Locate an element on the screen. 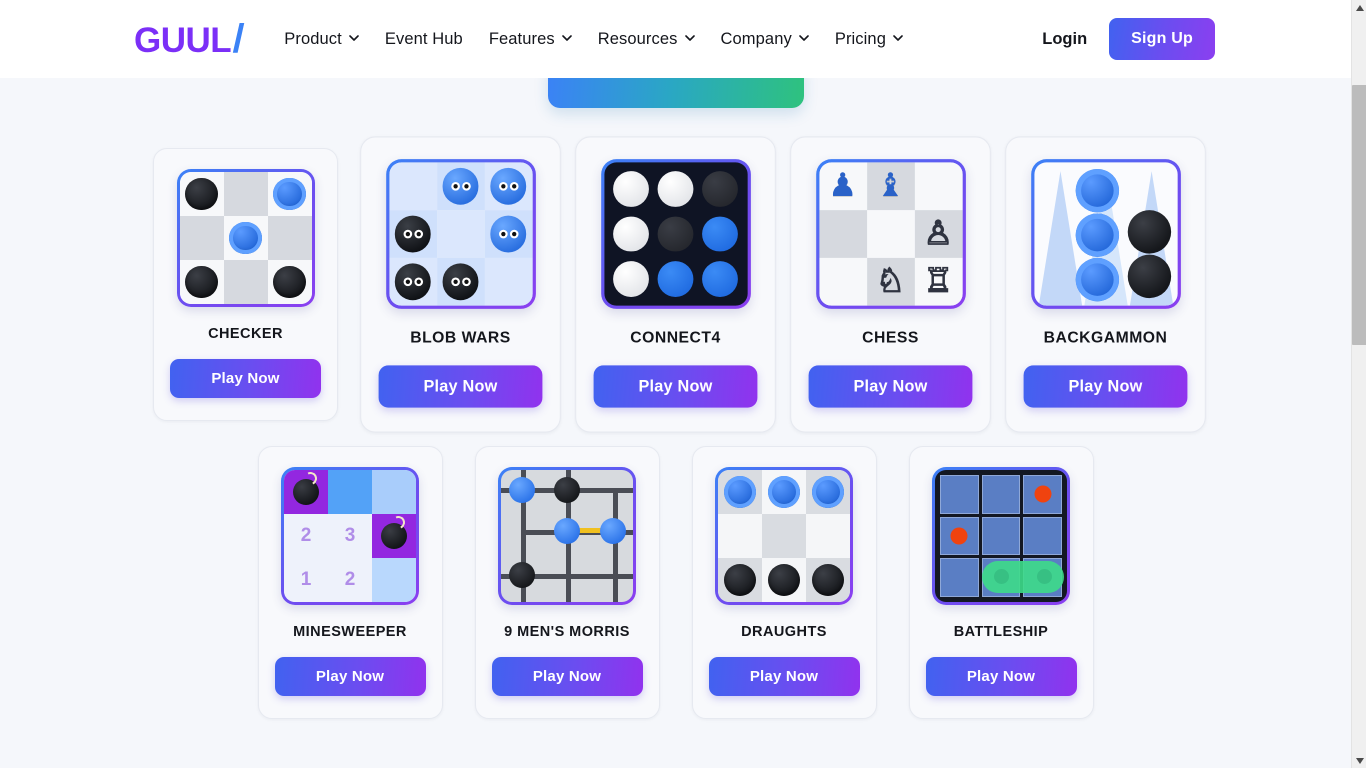 The height and width of the screenshot is (768, 1366). game-title: CHECKER is located at coordinates (245, 334).